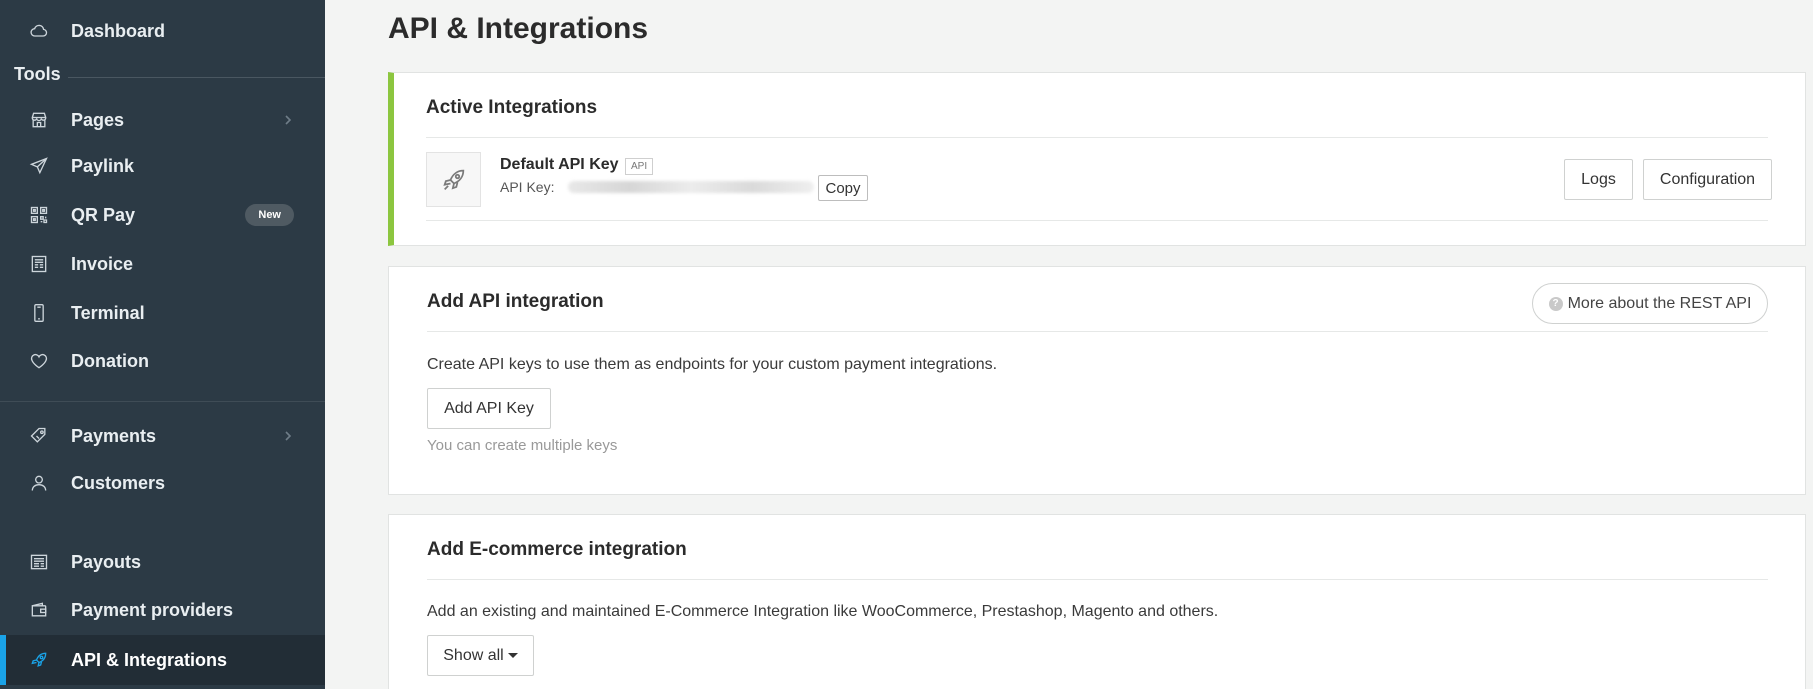  What do you see at coordinates (162, 264) in the screenshot?
I see `sidebar-item-invoice: Invoice` at bounding box center [162, 264].